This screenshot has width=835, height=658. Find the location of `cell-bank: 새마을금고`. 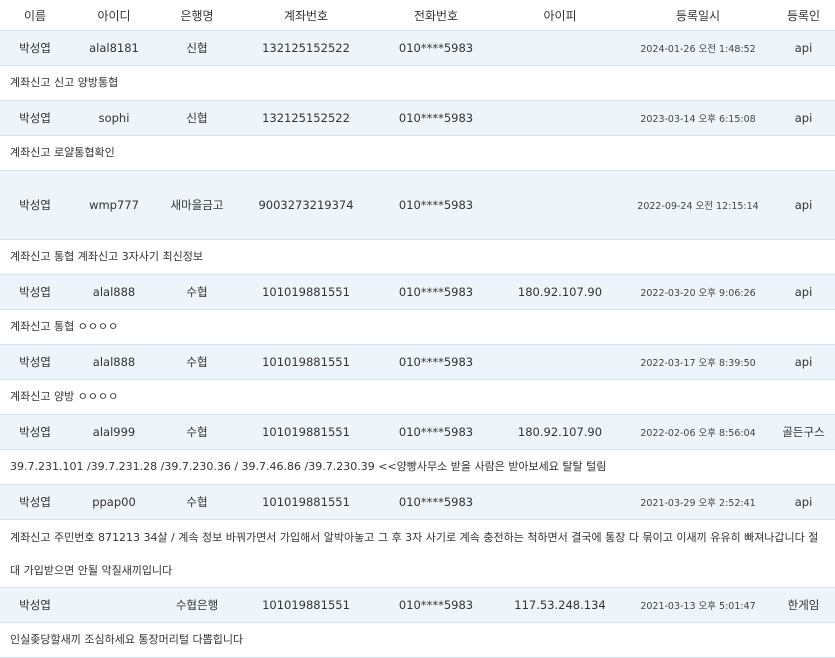

cell-bank: 새마을금고 is located at coordinates (197, 205).